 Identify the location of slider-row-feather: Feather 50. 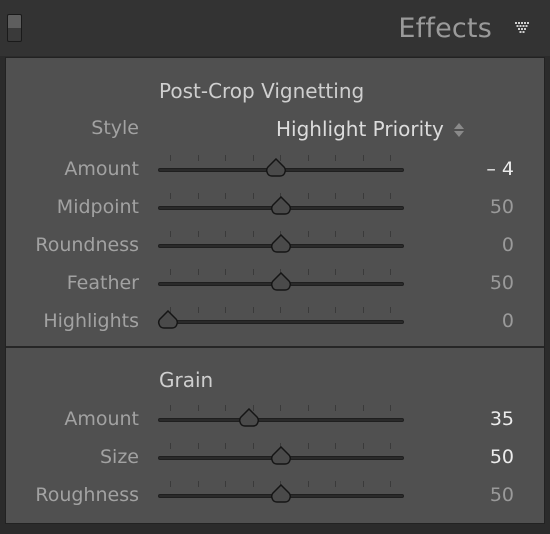
(275, 283).